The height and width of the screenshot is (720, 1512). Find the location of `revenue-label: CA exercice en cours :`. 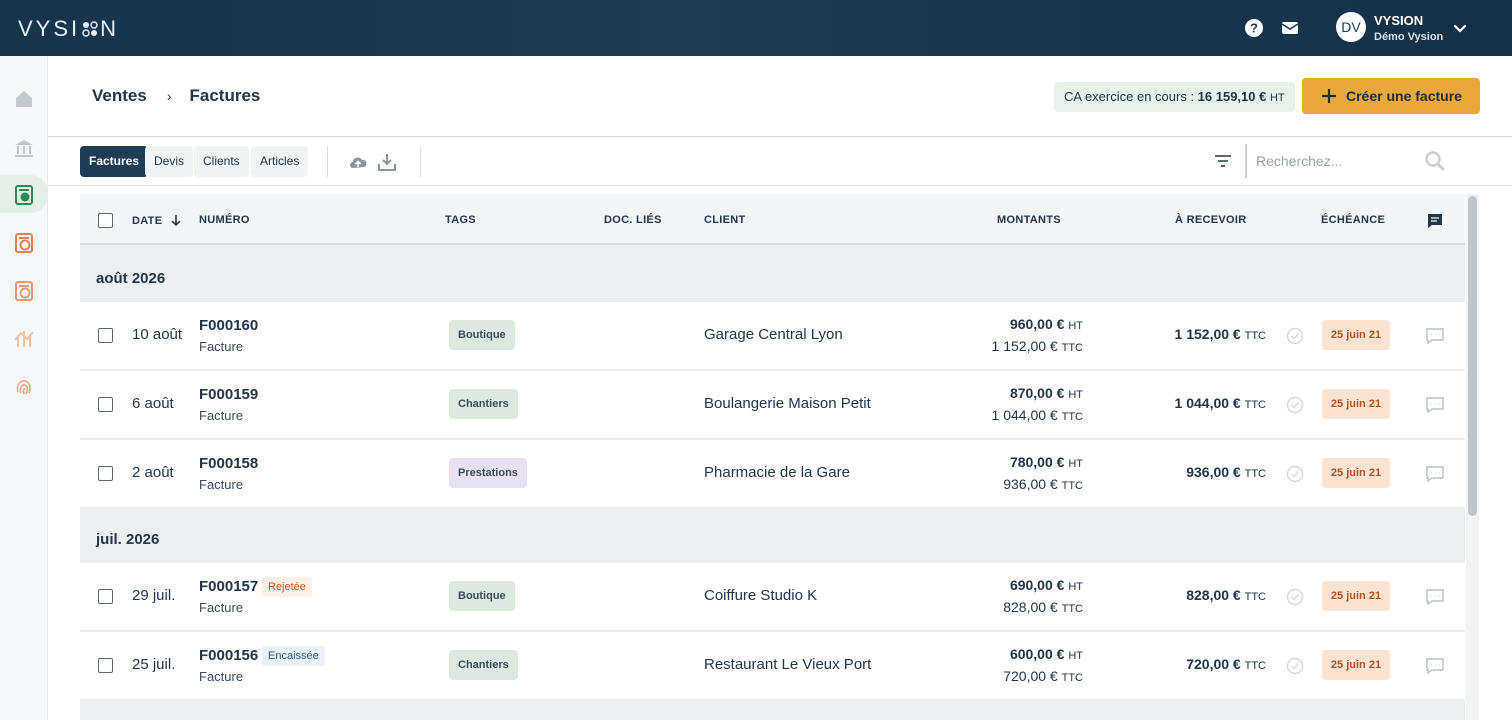

revenue-label: CA exercice en cours : is located at coordinates (1131, 96).